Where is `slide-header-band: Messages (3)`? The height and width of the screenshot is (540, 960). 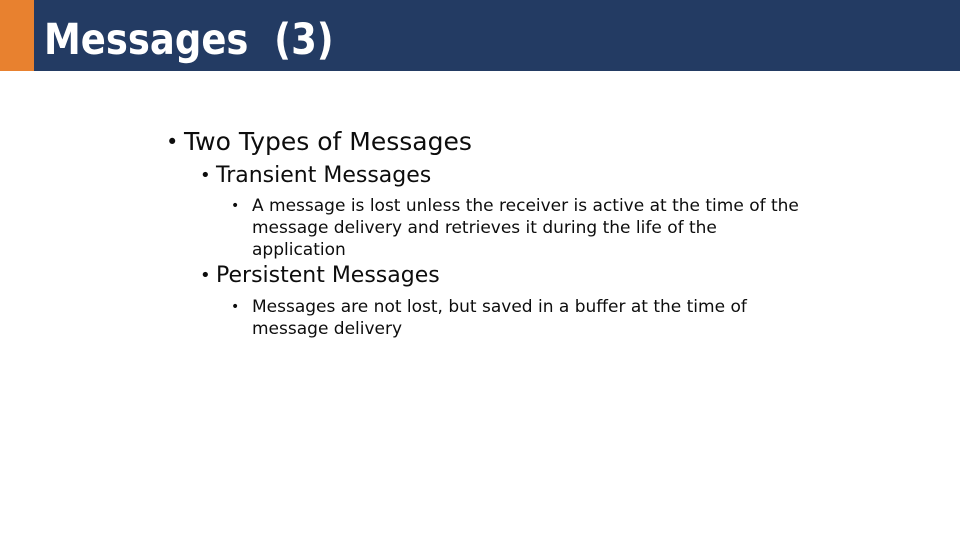
slide-header-band: Messages (3) is located at coordinates (480, 35).